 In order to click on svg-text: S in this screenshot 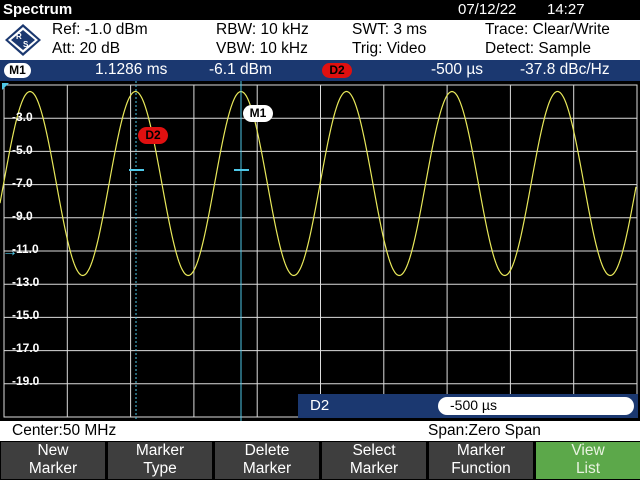, I will do `click(26, 44)`.